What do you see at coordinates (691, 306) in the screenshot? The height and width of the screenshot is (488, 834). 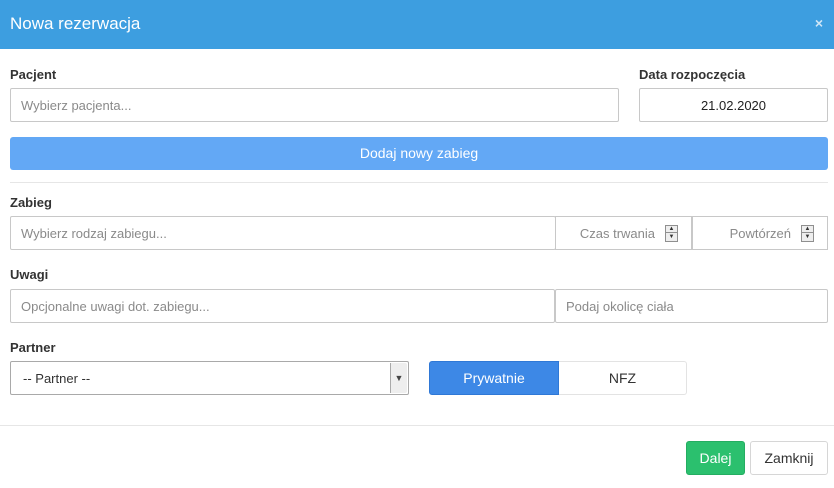 I see `body-area-input` at bounding box center [691, 306].